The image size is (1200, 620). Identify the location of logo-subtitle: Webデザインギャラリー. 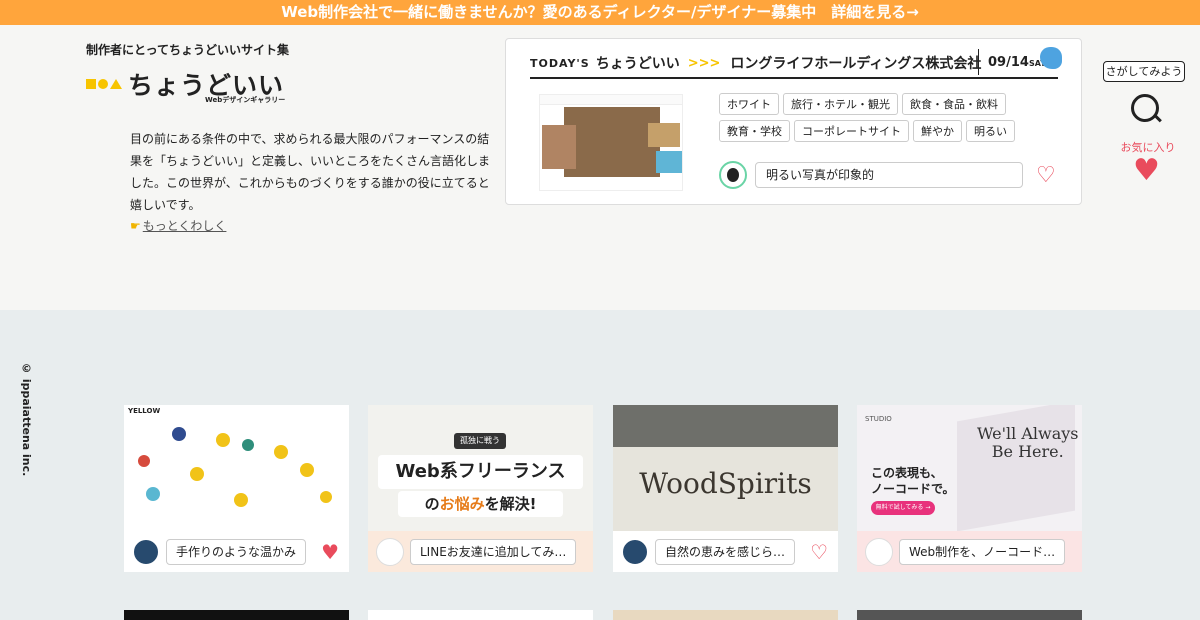
(245, 100).